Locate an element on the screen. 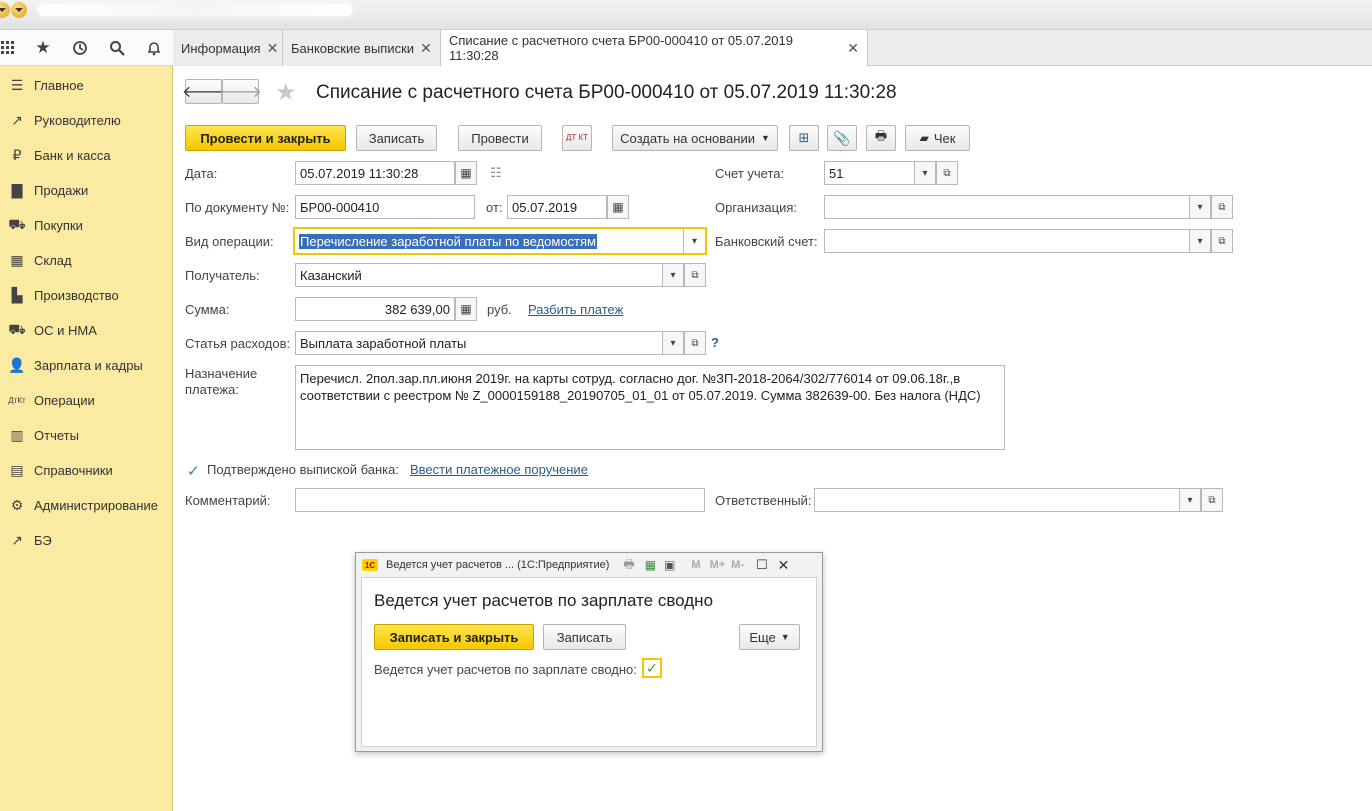 This screenshot has height=811, width=1372. recipient-dropdown: ▾ is located at coordinates (673, 275).